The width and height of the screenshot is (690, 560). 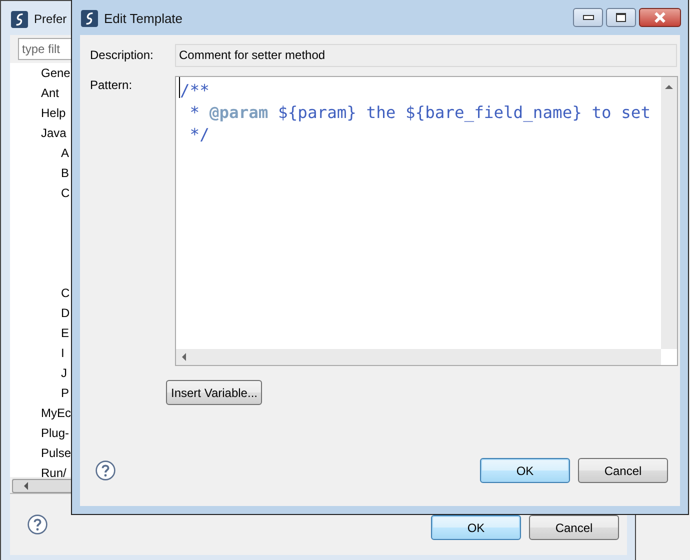 I want to click on code-line: */, so click(x=199, y=135).